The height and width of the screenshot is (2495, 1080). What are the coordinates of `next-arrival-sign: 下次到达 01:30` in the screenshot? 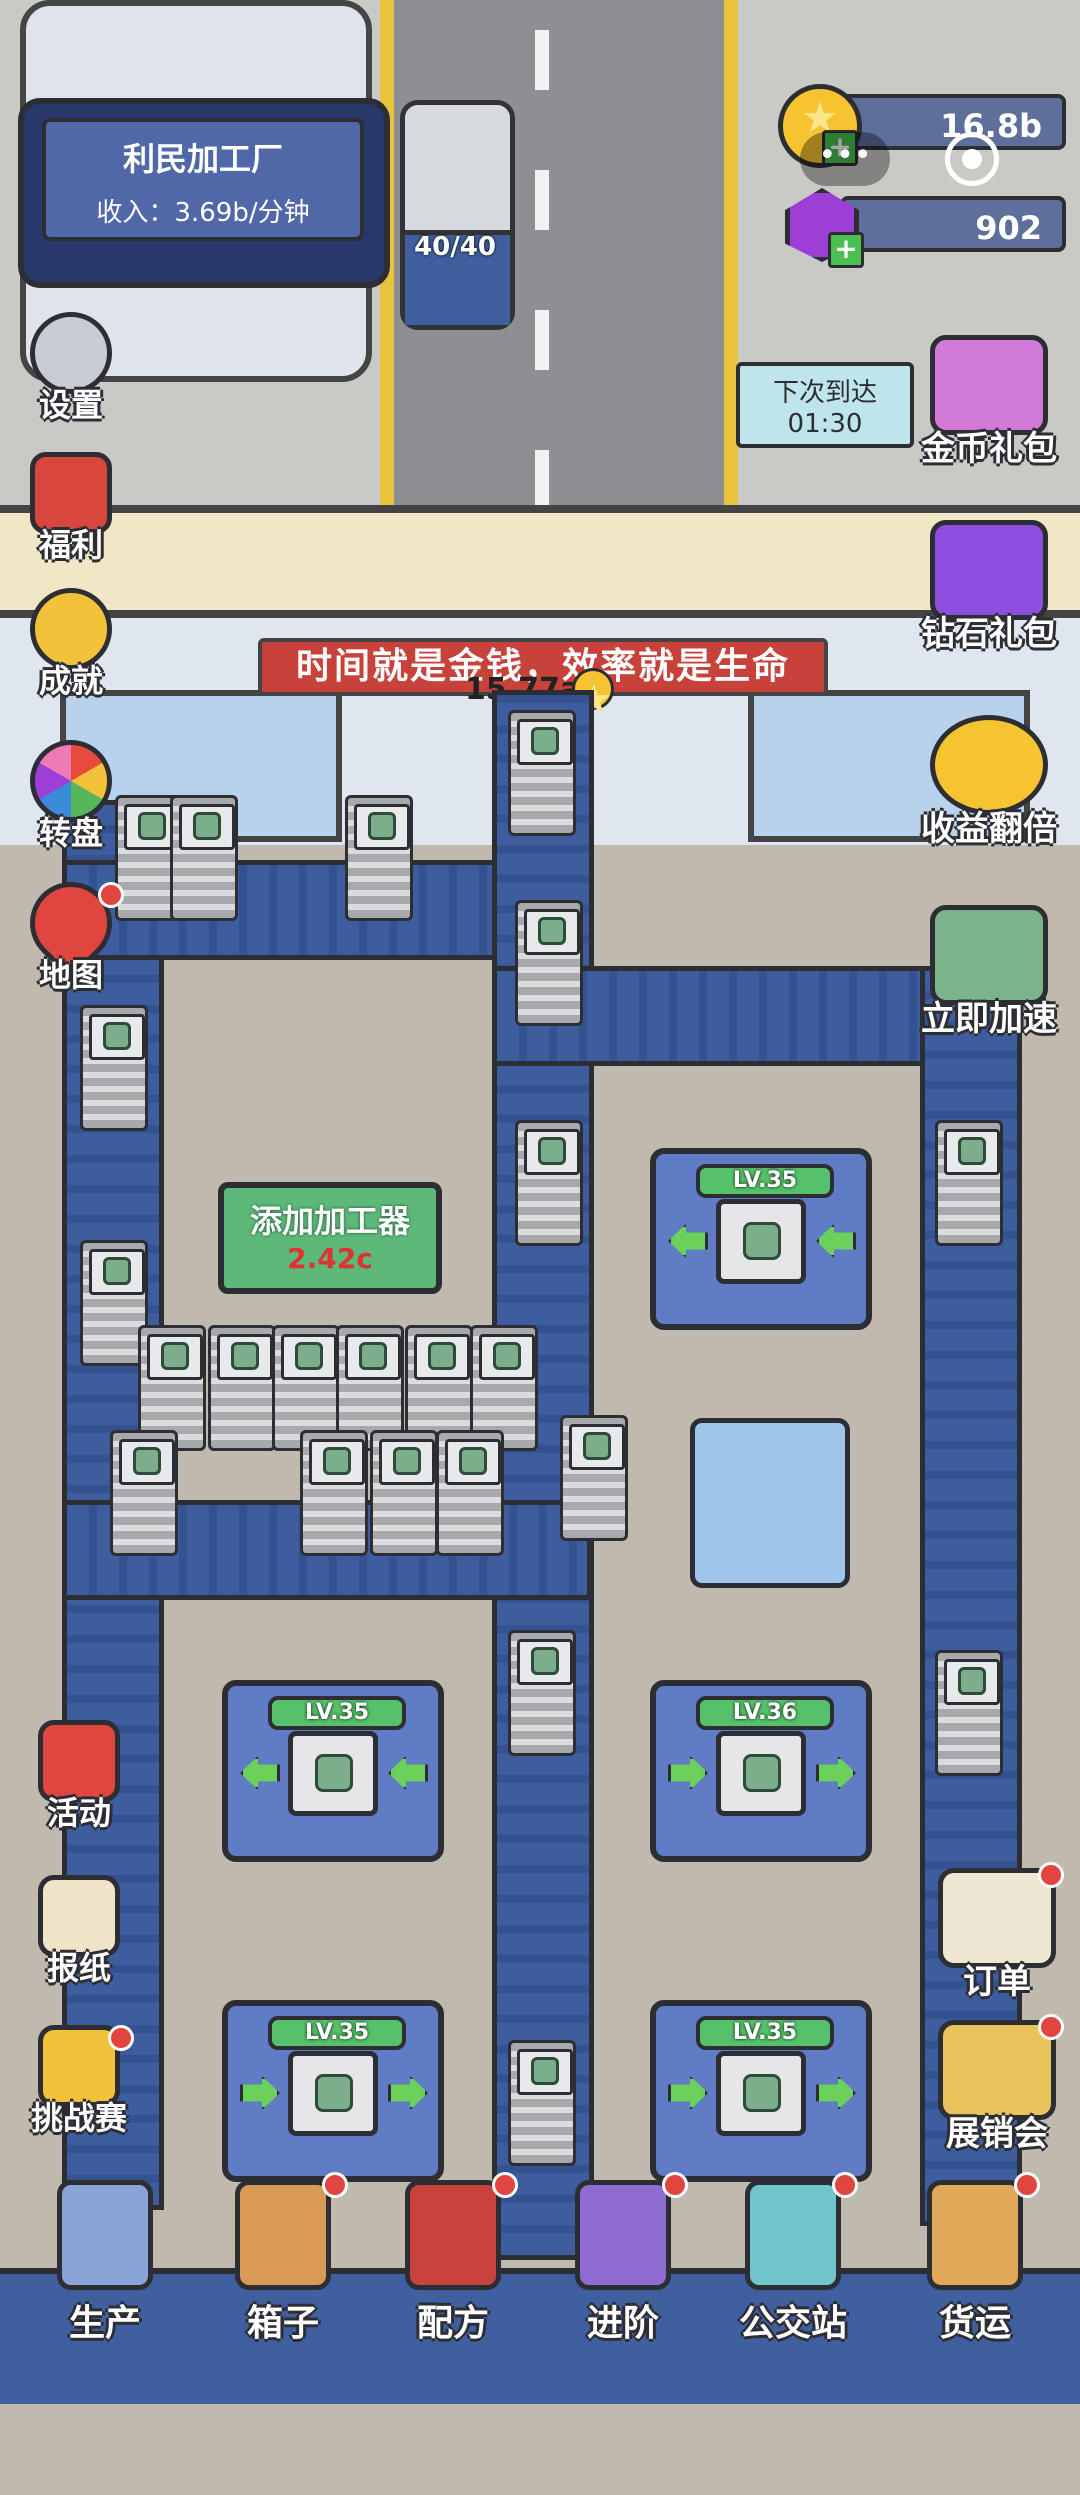 It's located at (825, 405).